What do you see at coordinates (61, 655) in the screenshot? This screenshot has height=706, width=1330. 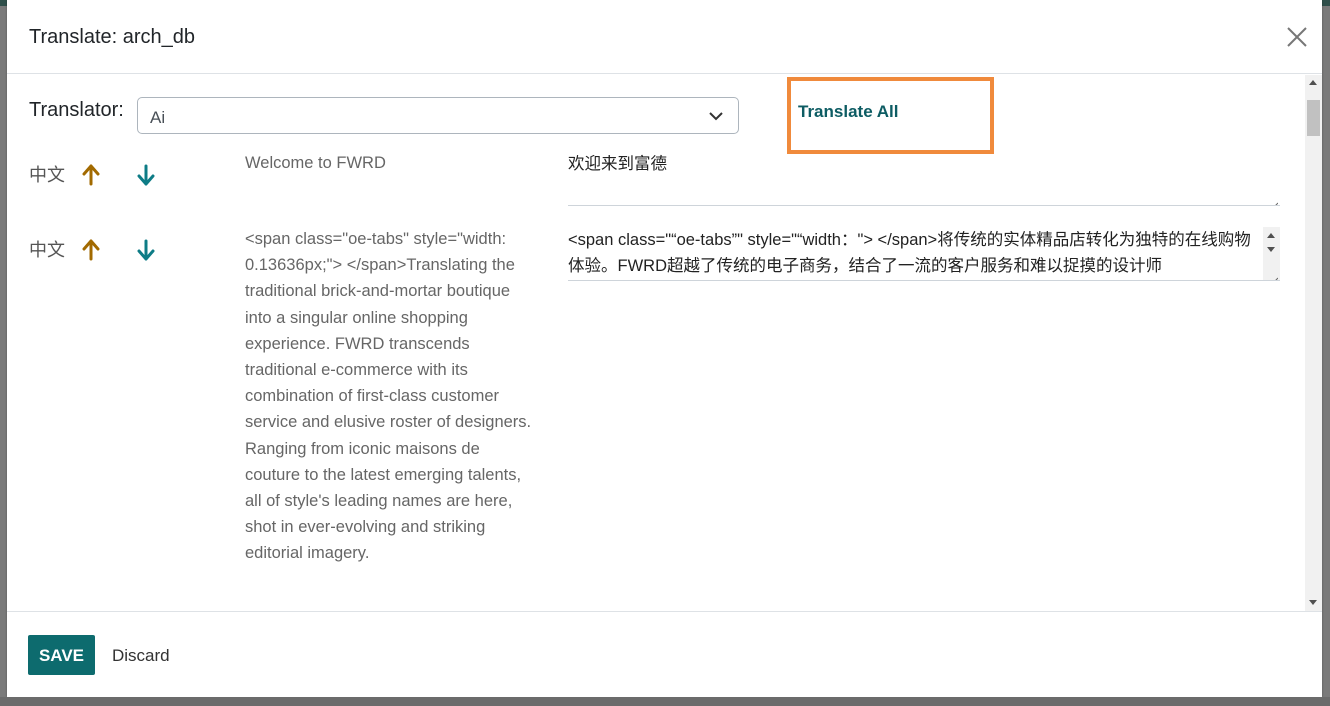 I see `save-button: SAVE` at bounding box center [61, 655].